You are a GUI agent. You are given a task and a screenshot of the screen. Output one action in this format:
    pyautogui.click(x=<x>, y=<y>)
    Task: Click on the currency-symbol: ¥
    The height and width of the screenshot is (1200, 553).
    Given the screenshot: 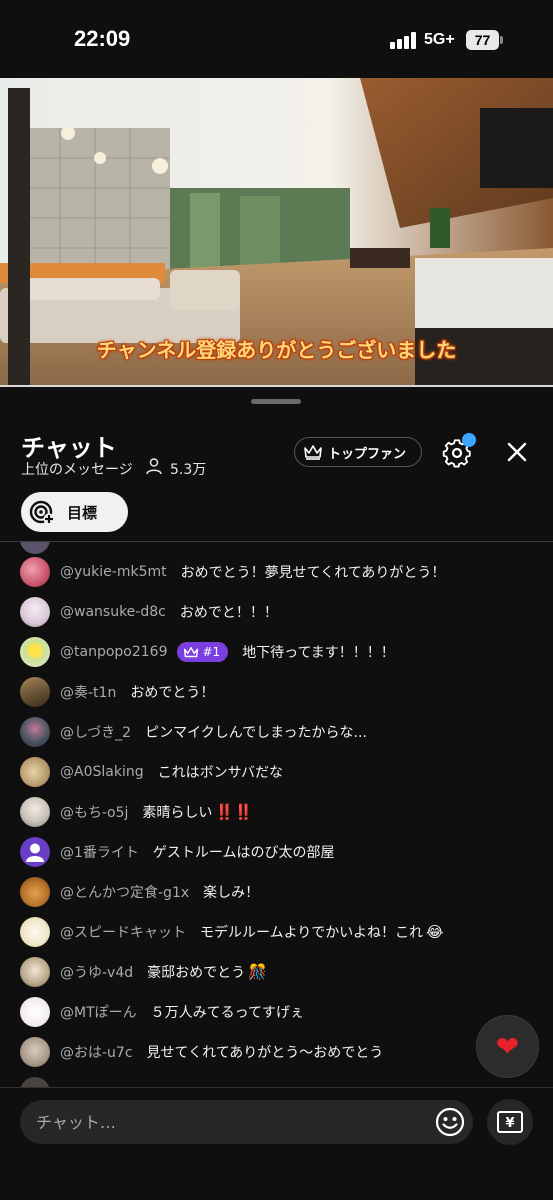 What is the action you would take?
    pyautogui.click(x=509, y=1123)
    